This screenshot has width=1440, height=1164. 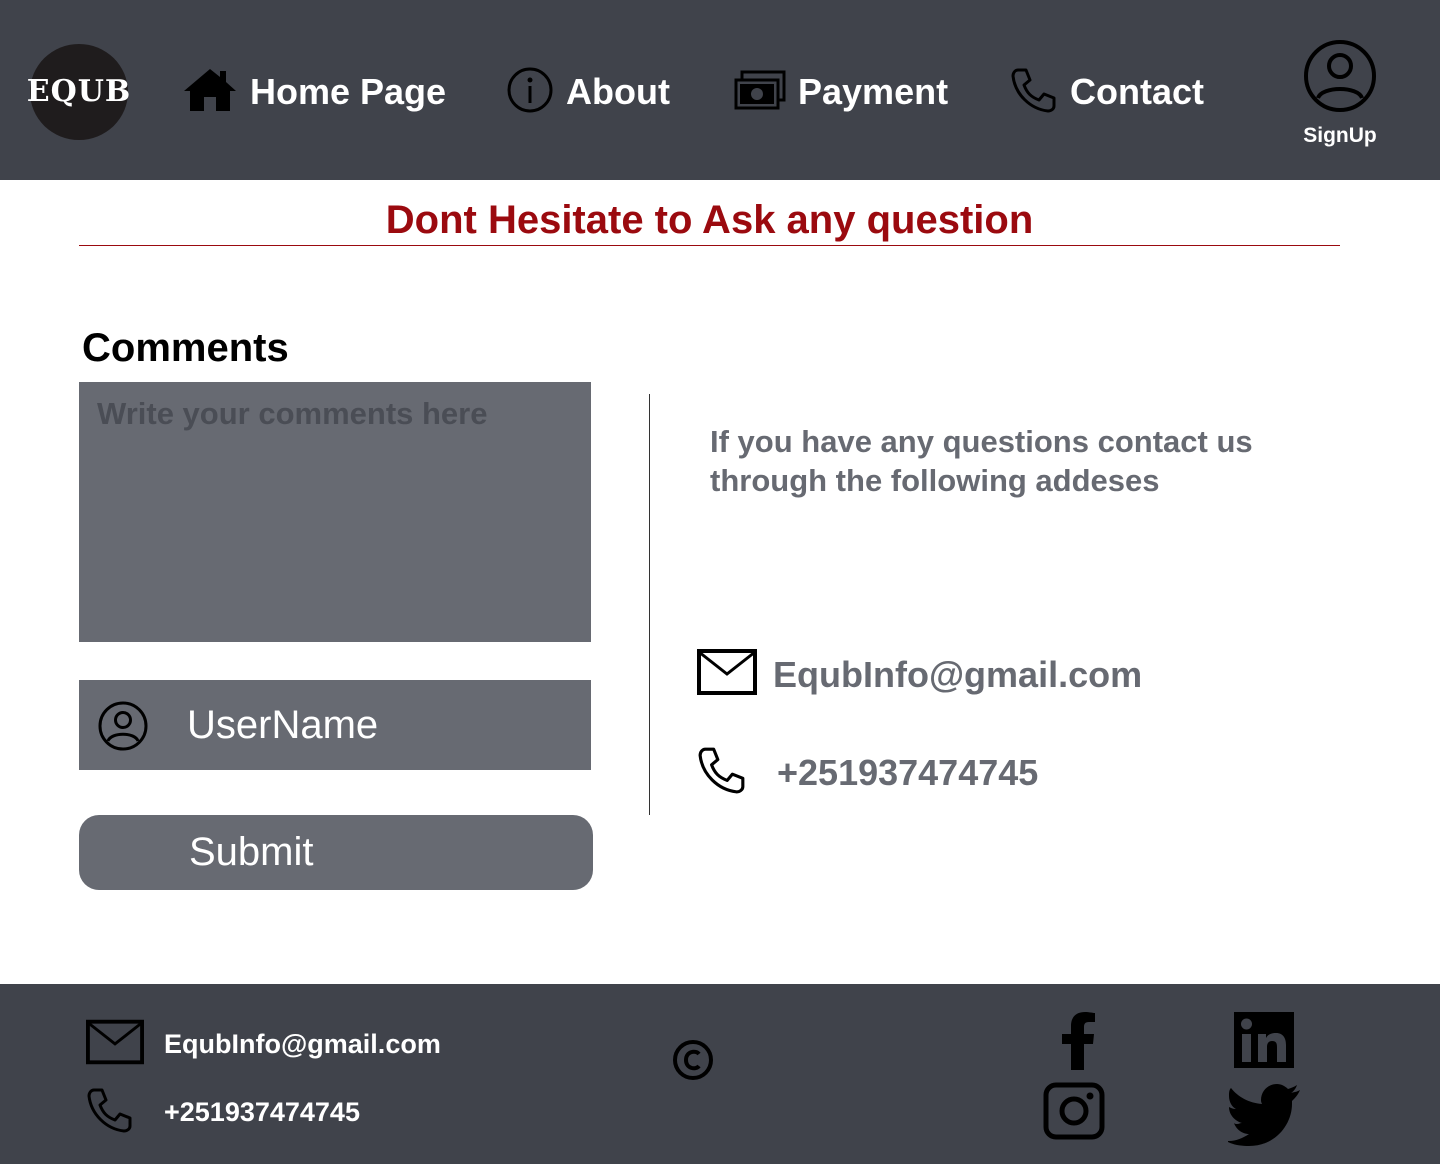 I want to click on nav-payment: Payment, so click(x=841, y=92).